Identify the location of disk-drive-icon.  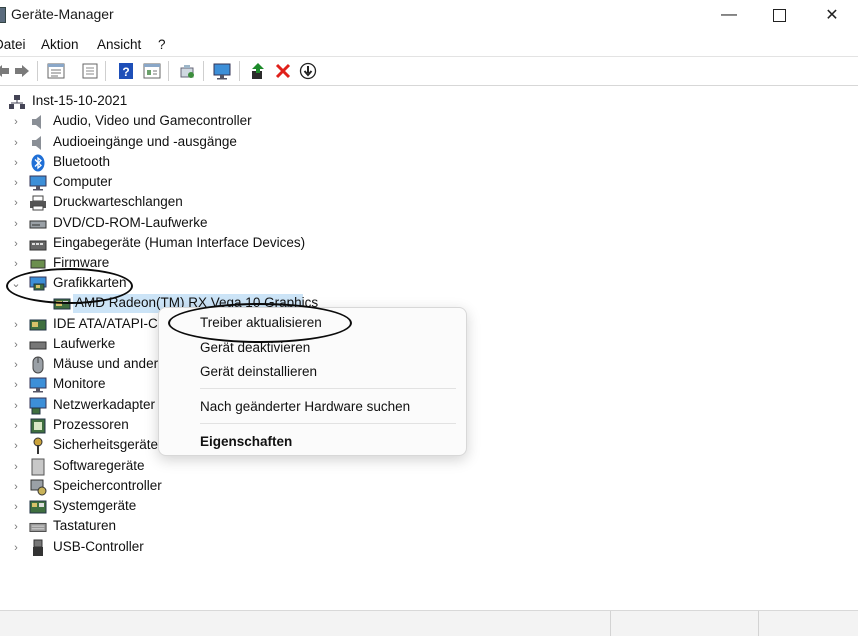
(38, 344).